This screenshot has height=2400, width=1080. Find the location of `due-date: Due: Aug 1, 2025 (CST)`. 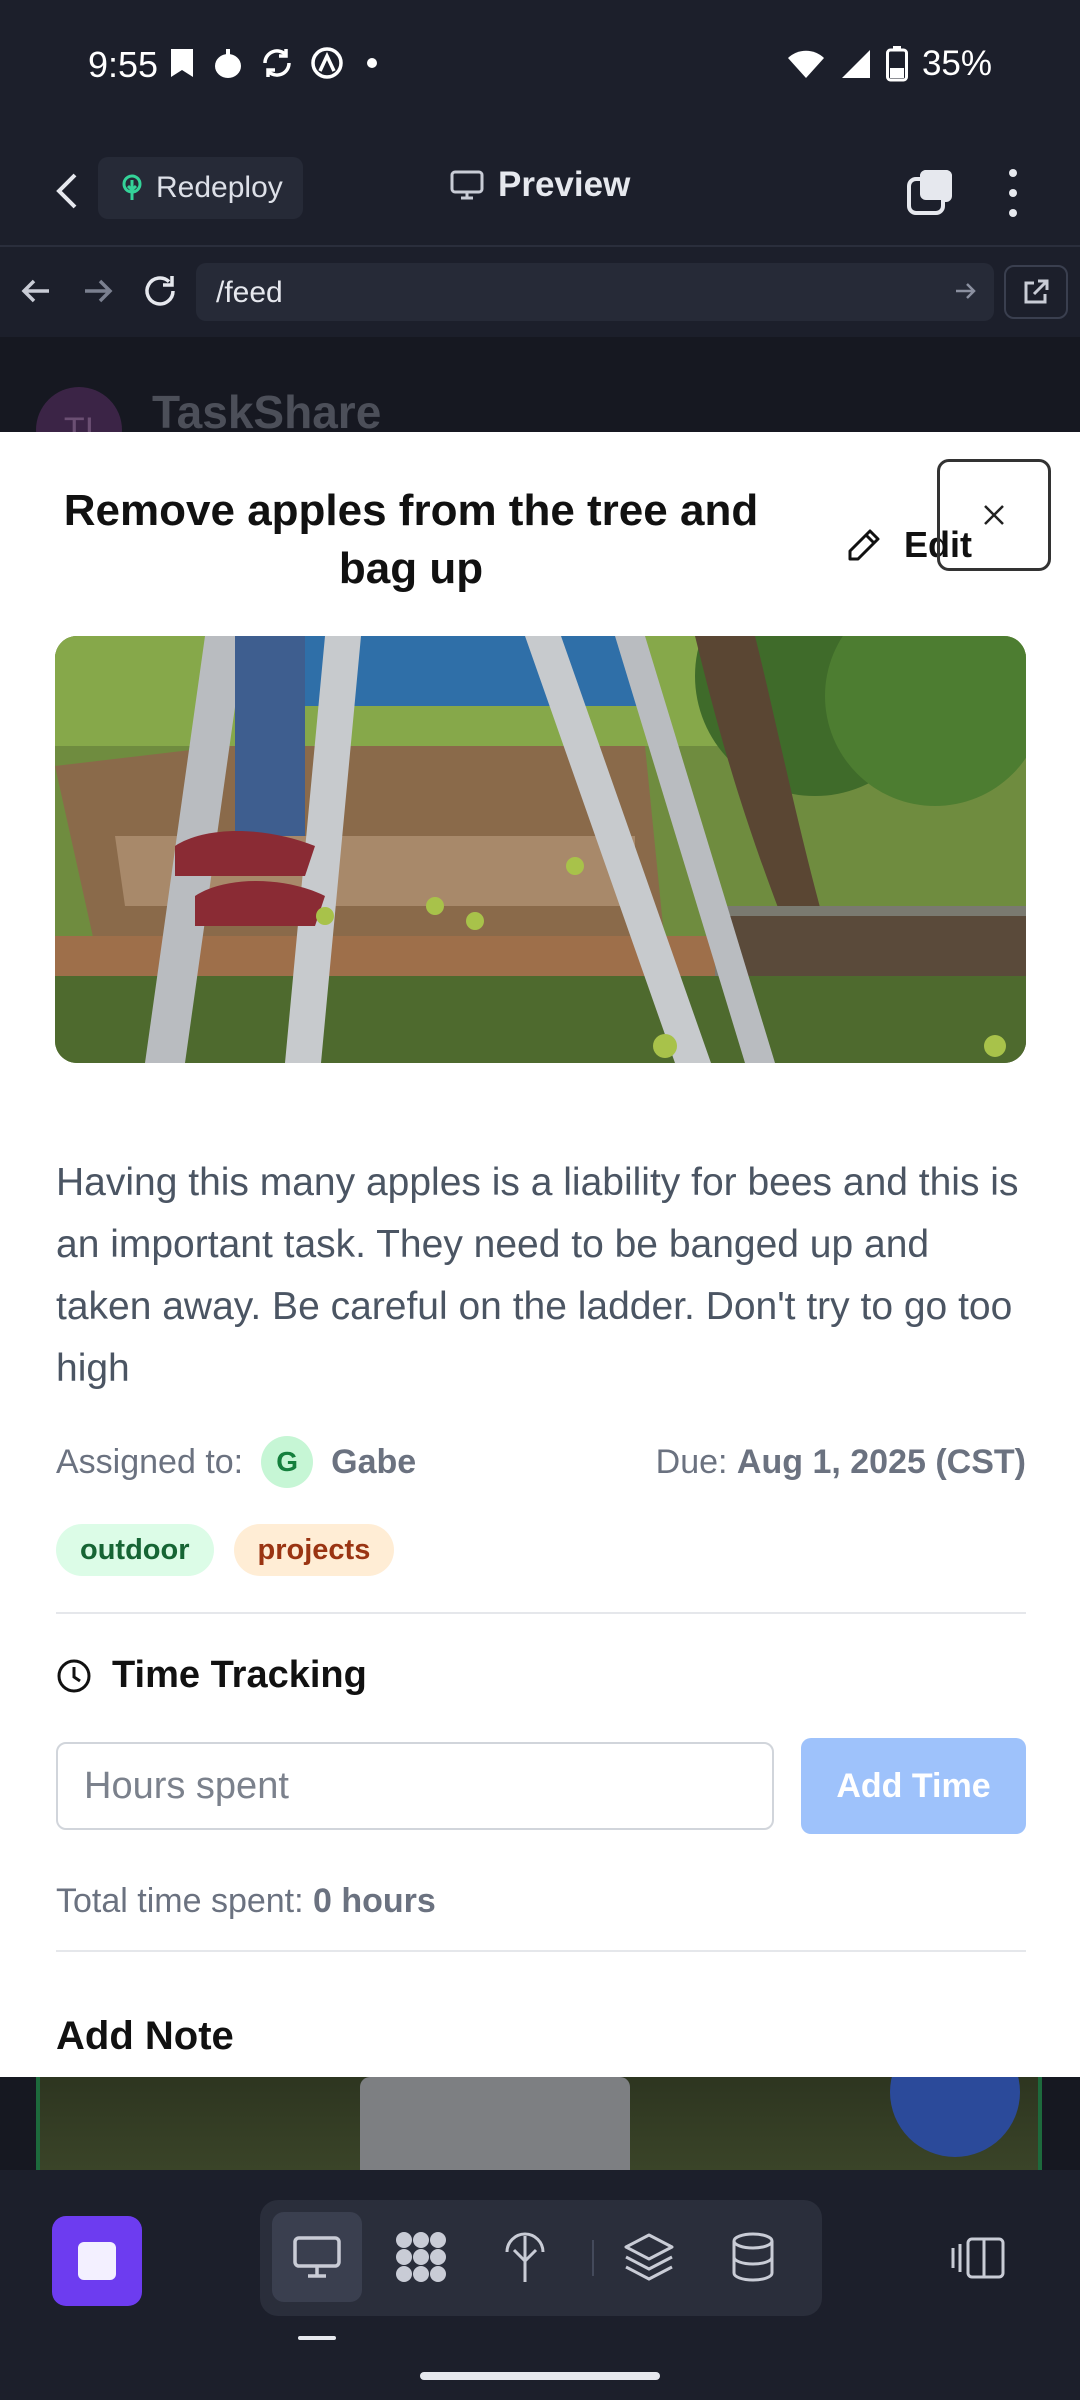

due-date: Due: Aug 1, 2025 (CST) is located at coordinates (841, 1462).